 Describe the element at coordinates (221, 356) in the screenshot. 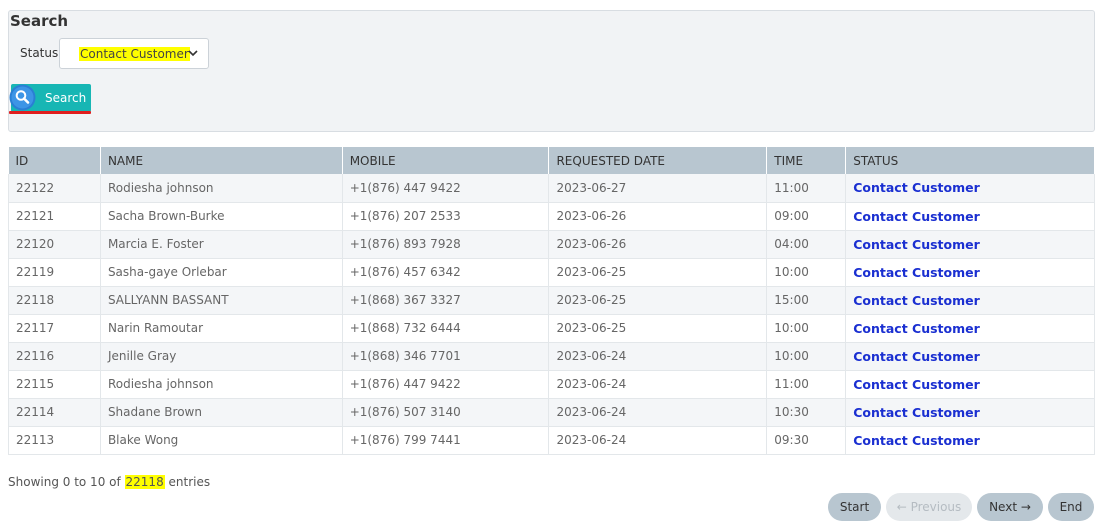

I see `cell-name: Jenille Gray` at that location.